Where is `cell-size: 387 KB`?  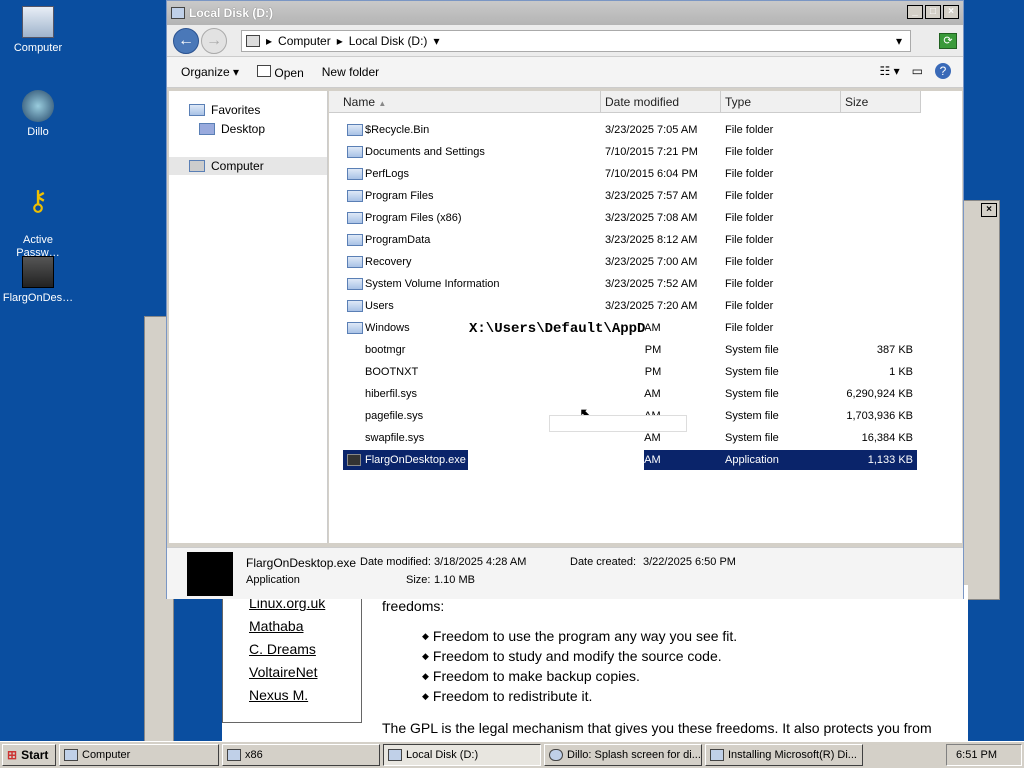 cell-size: 387 KB is located at coordinates (894, 350).